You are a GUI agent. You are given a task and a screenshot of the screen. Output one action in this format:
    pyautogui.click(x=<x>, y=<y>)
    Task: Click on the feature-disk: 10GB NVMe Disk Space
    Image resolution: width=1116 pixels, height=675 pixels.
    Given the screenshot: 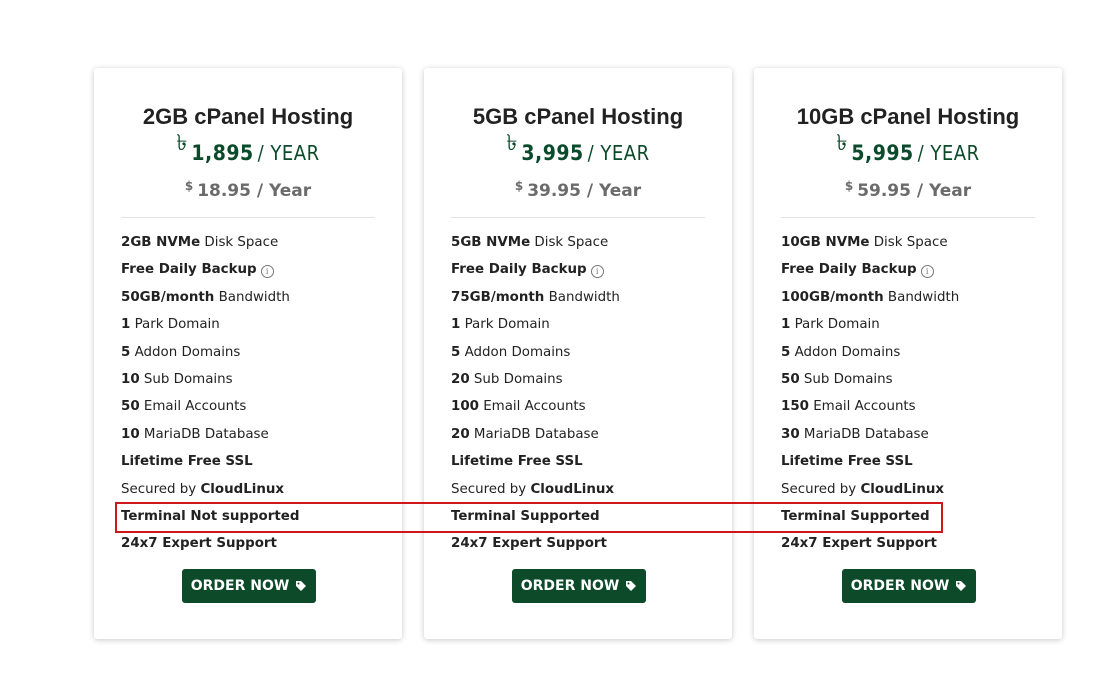 What is the action you would take?
    pyautogui.click(x=864, y=242)
    